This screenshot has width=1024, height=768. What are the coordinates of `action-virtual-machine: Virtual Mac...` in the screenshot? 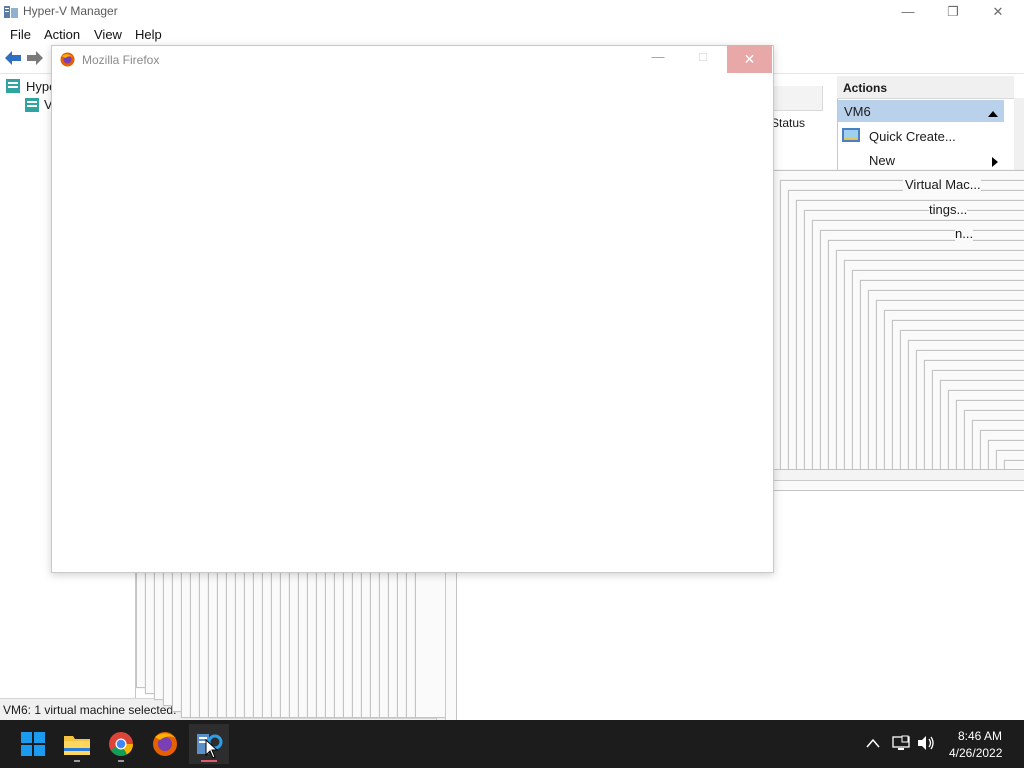 It's located at (942, 184).